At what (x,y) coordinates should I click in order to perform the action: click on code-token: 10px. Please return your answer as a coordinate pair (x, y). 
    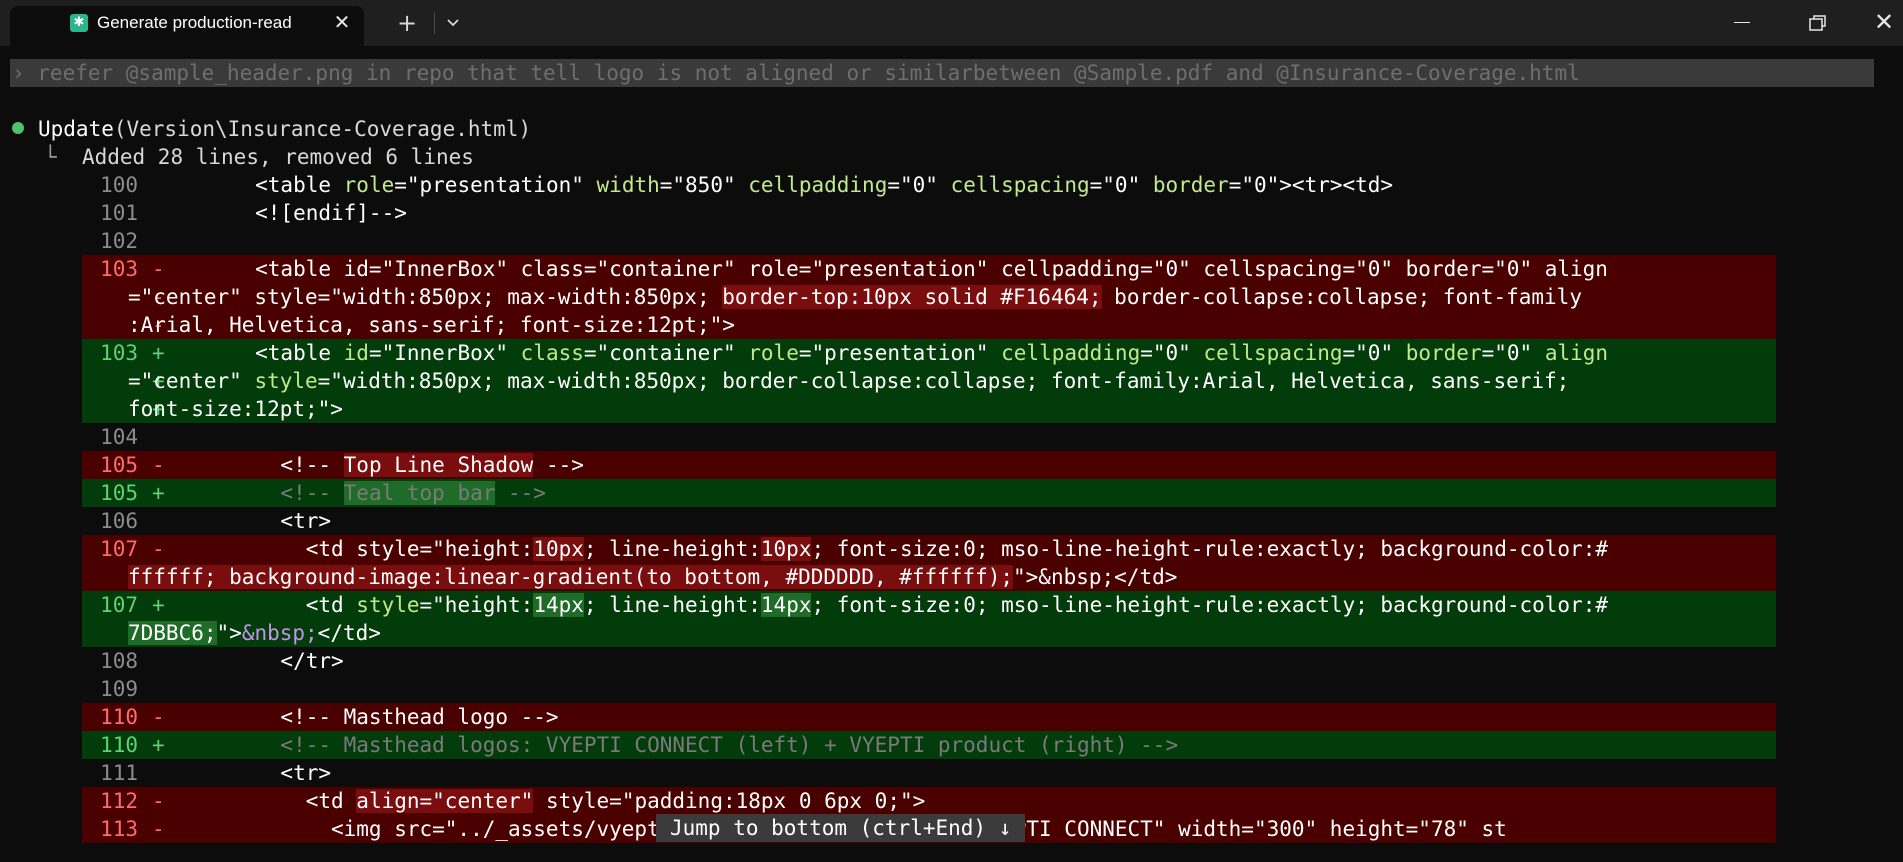
    Looking at the image, I should click on (558, 549).